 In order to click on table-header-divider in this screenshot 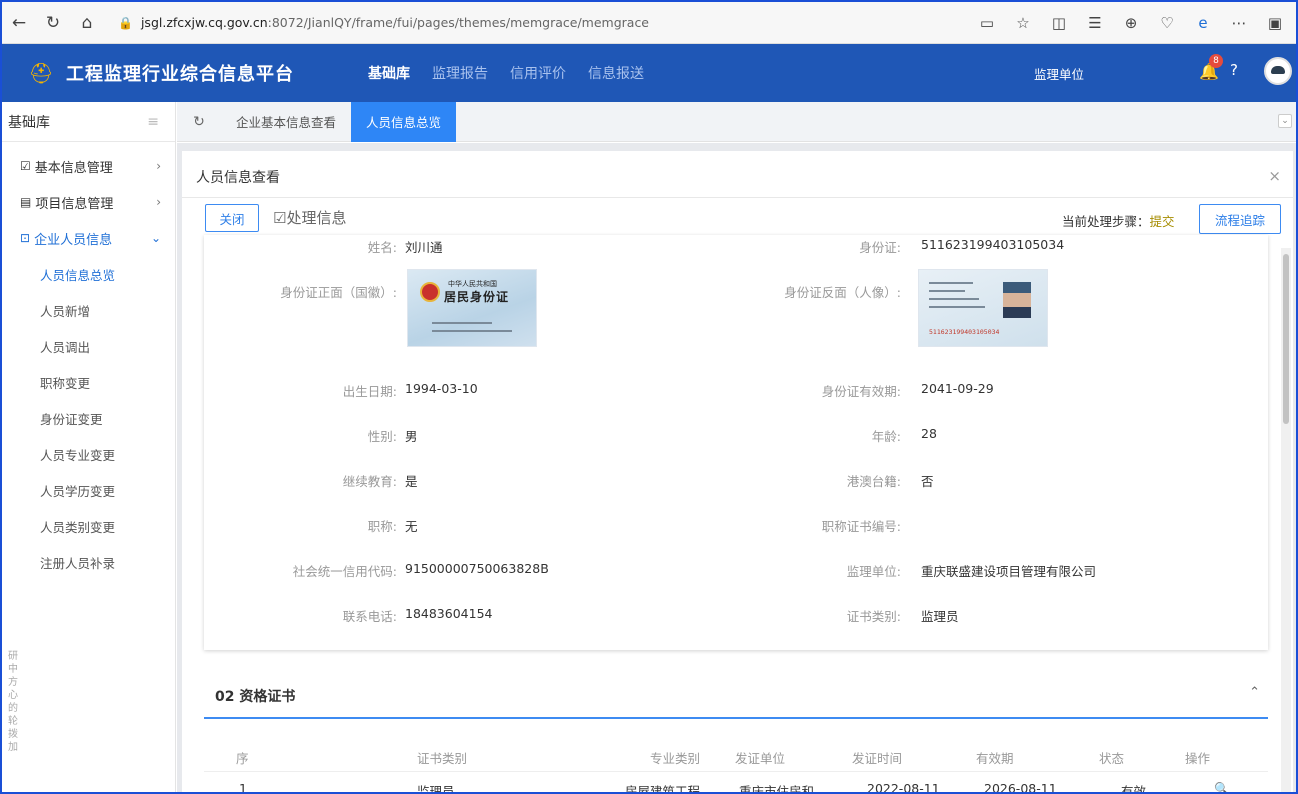, I will do `click(736, 771)`.